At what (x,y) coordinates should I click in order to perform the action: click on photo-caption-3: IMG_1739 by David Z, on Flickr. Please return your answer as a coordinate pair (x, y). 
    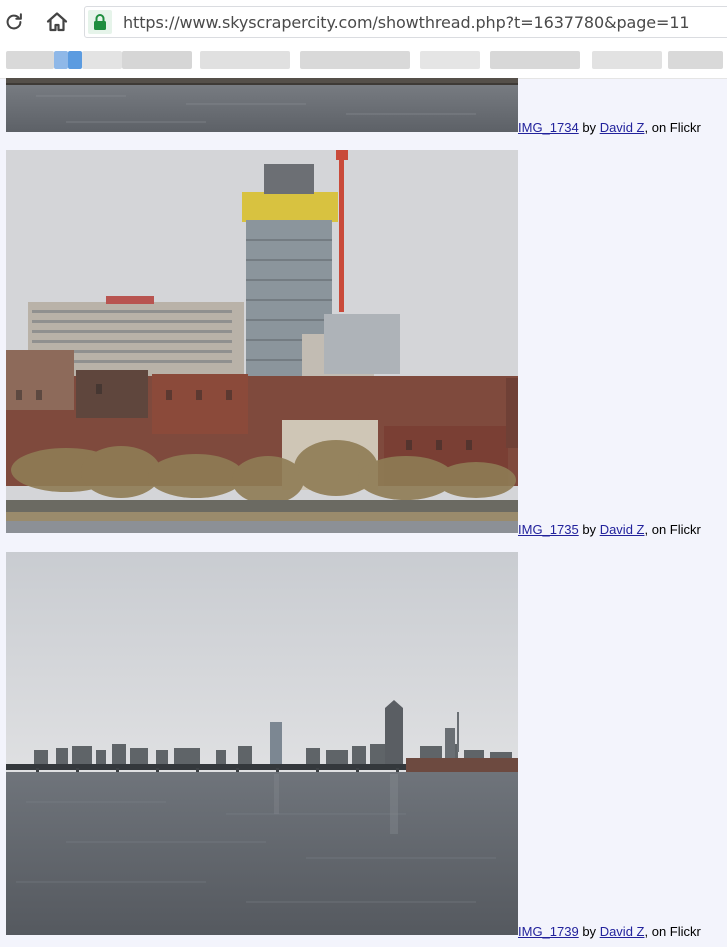
    Looking at the image, I should click on (609, 931).